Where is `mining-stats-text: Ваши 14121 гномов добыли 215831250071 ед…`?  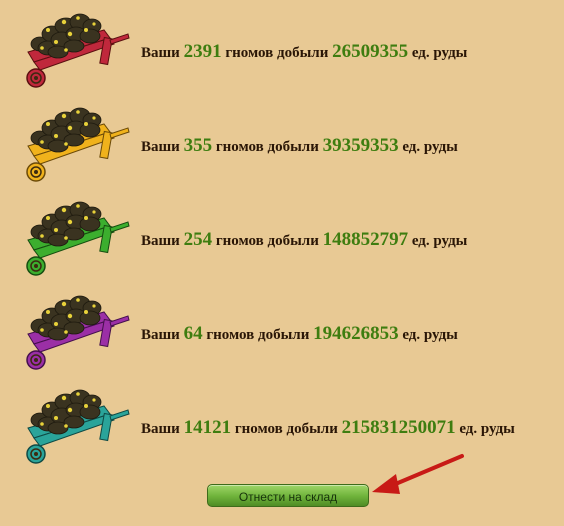
mining-stats-text: Ваши 14121 гномов добыли 215831250071 ед… is located at coordinates (328, 428).